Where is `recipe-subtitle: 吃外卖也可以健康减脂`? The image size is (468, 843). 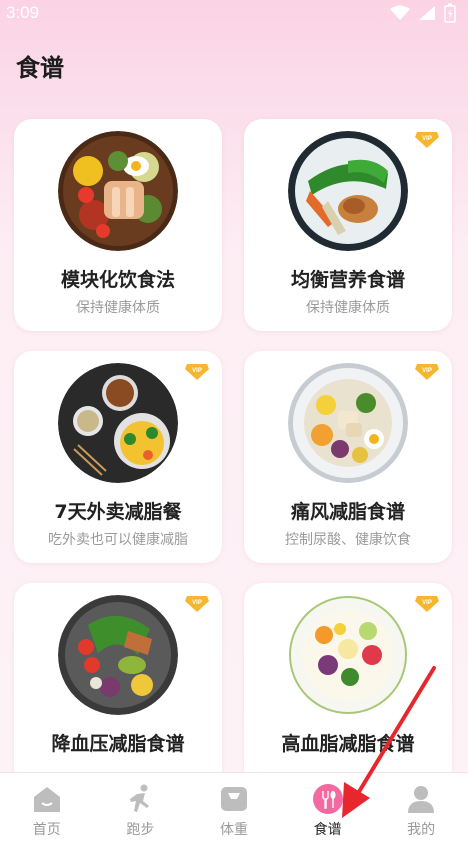 recipe-subtitle: 吃外卖也可以健康减脂 is located at coordinates (118, 540).